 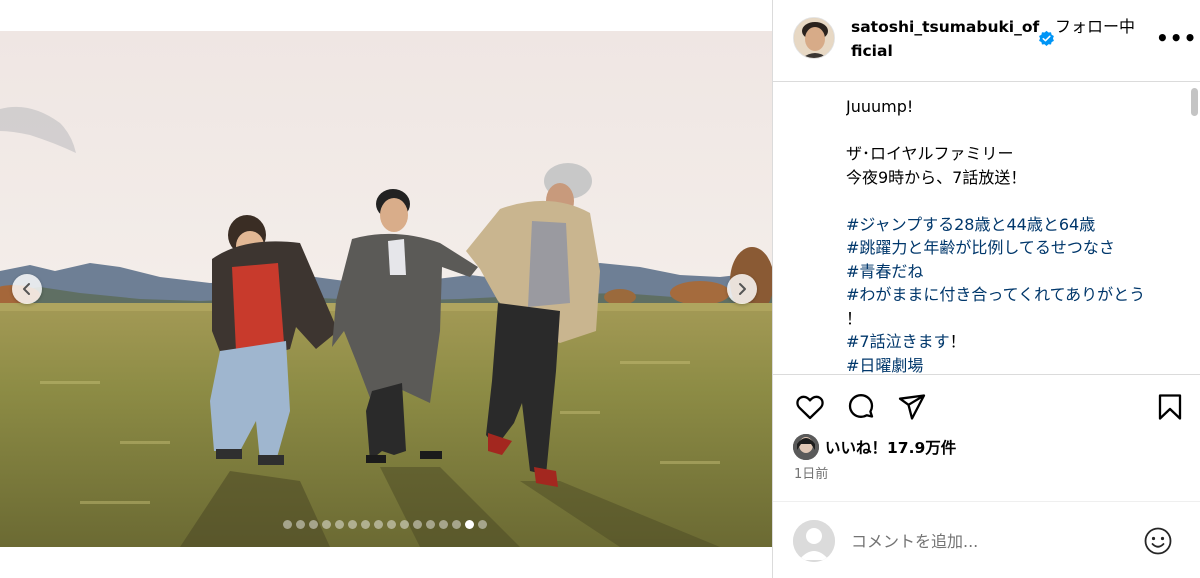 I want to click on caption-hashtag-line: #わがままに付き合ってくれてありがとう, so click(x=1016, y=295).